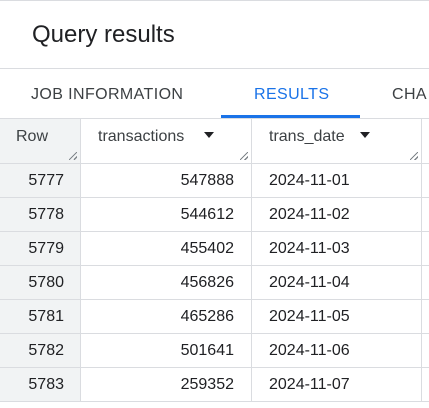  Describe the element at coordinates (40, 350) in the screenshot. I see `row-number-cell: 5782` at that location.